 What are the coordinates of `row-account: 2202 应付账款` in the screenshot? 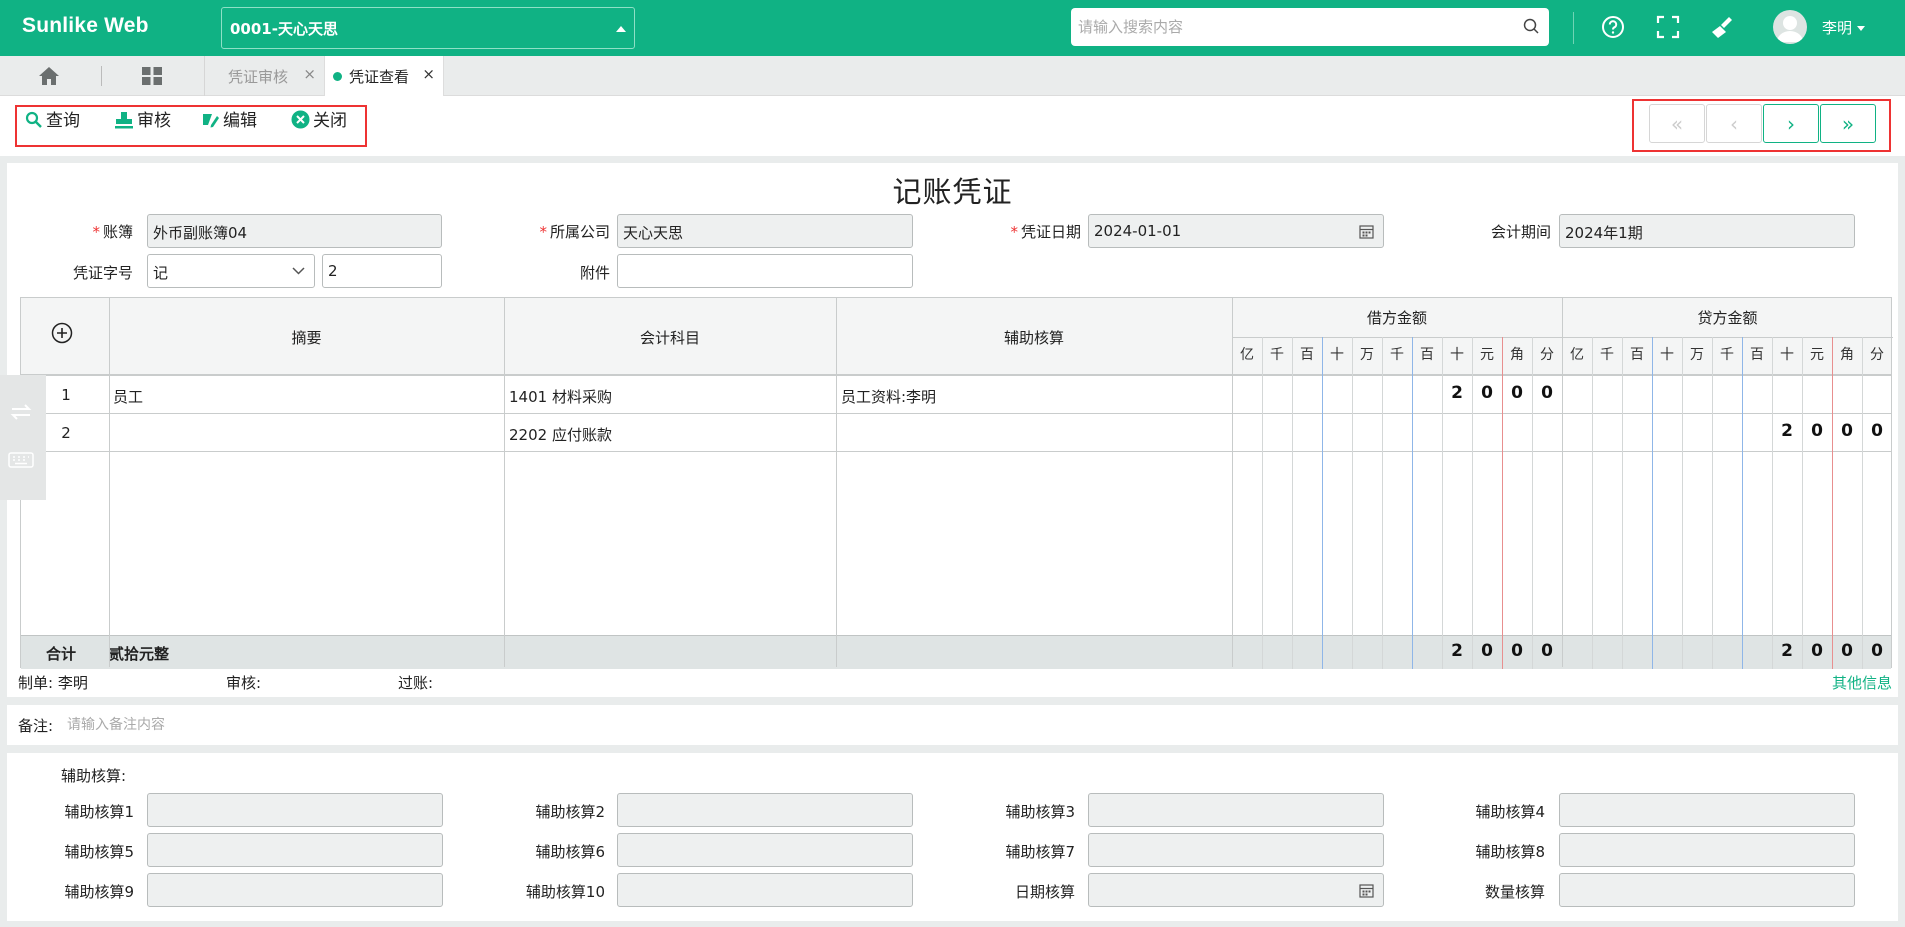 It's located at (669, 434).